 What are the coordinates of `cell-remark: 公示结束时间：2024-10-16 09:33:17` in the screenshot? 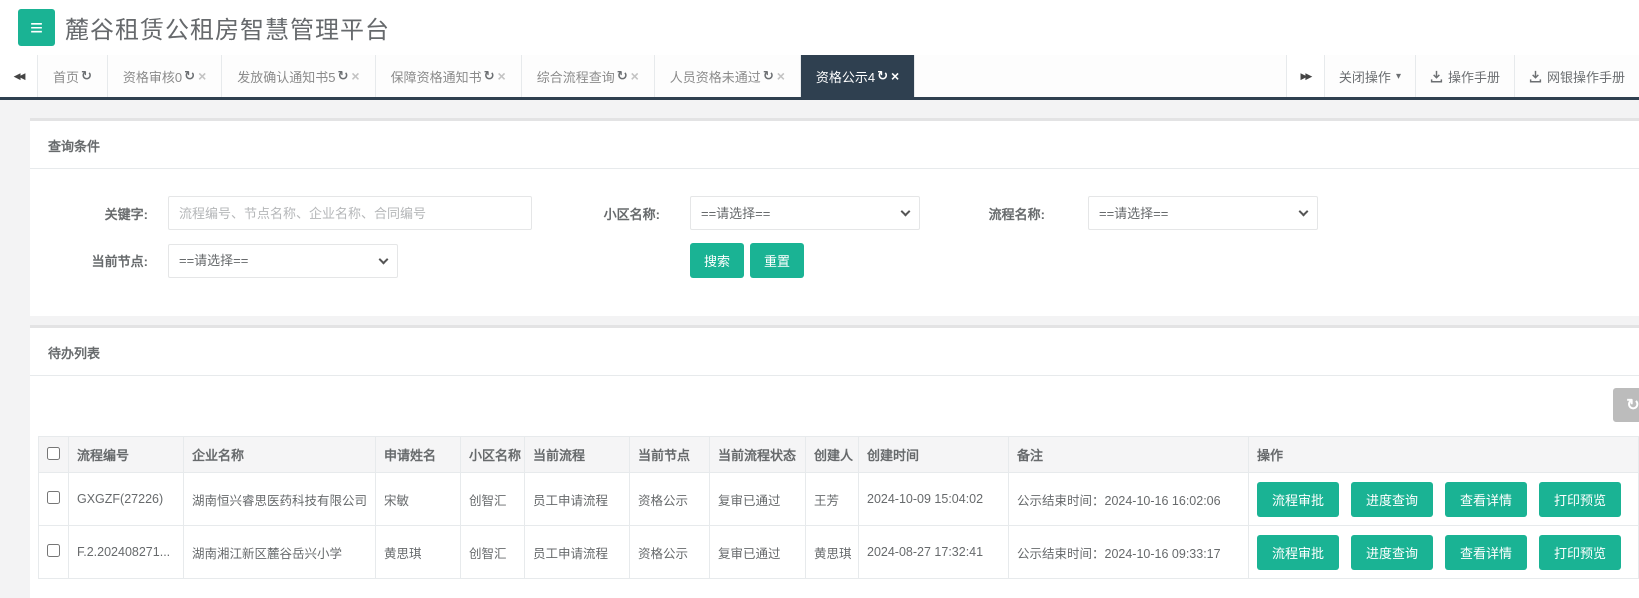 It's located at (1128, 552).